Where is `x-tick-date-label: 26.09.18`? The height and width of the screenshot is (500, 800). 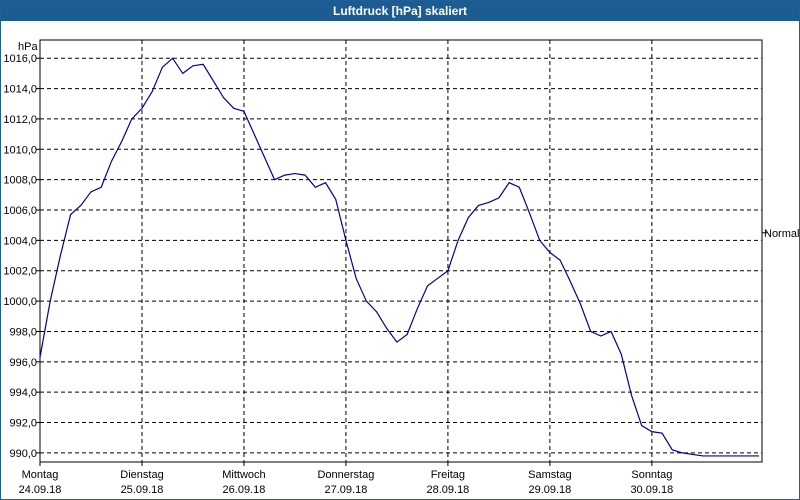
x-tick-date-label: 26.09.18 is located at coordinates (244, 490).